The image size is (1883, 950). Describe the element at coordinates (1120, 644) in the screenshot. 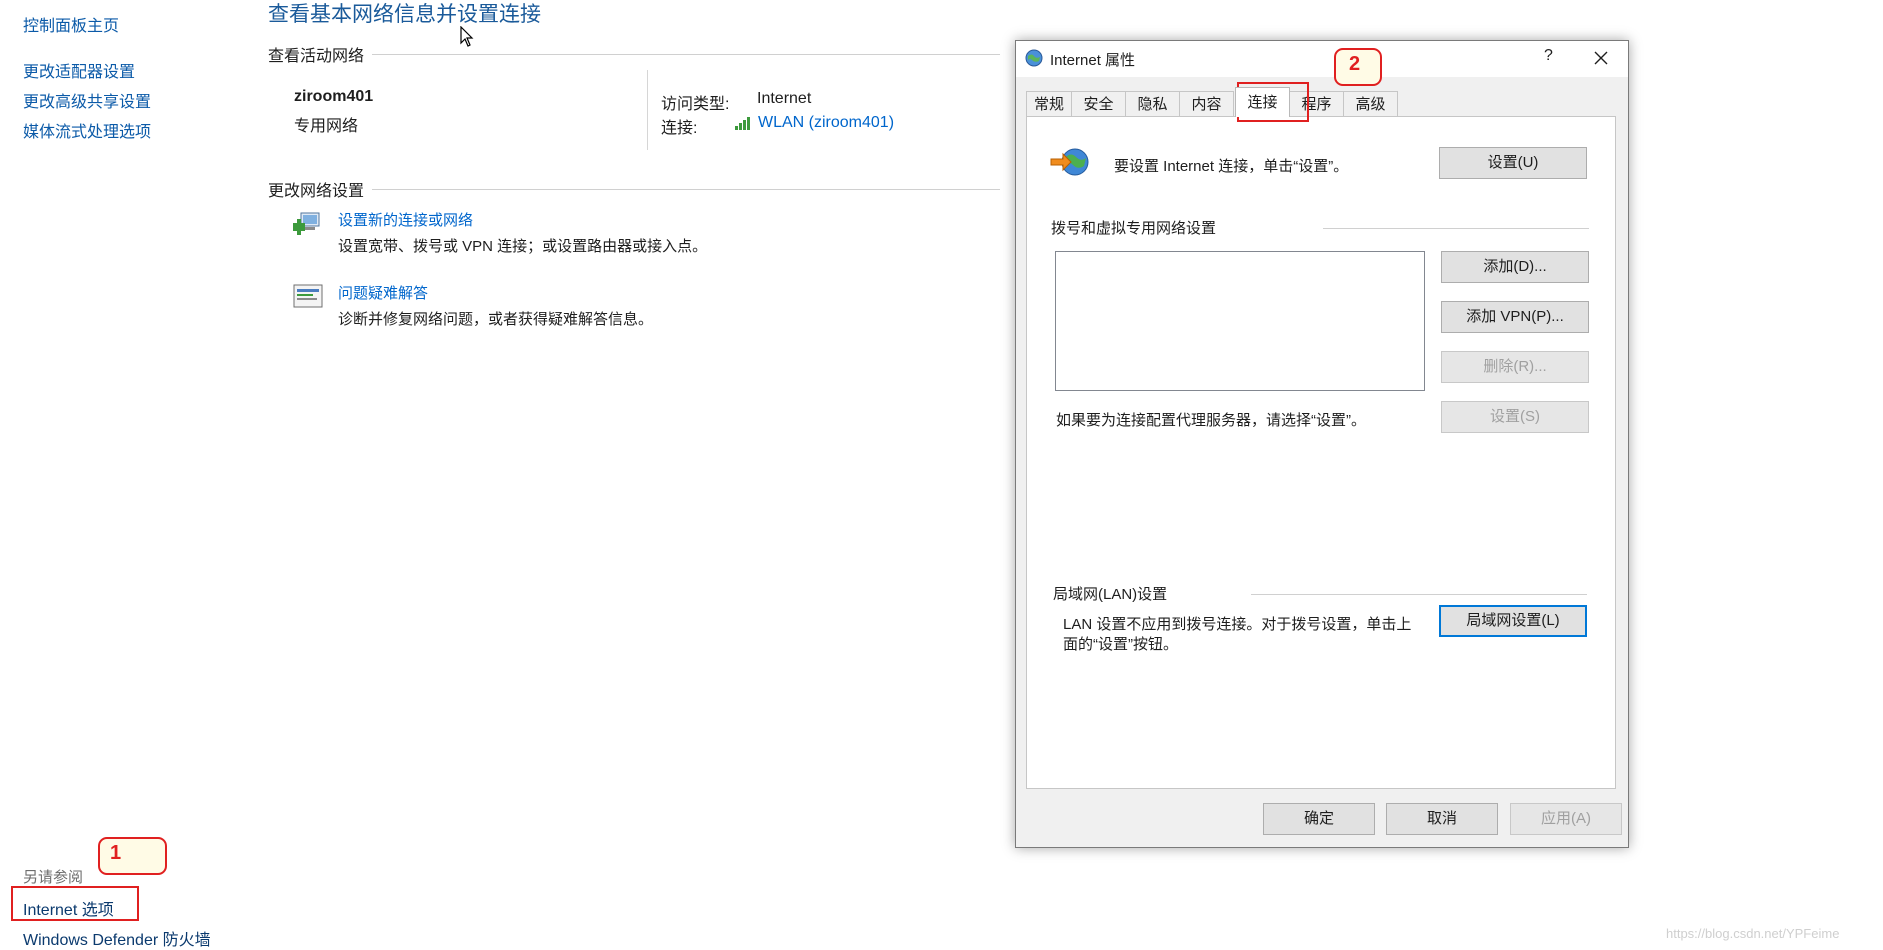

I see `lan-text-line2: 面的“设置”按钮。` at that location.